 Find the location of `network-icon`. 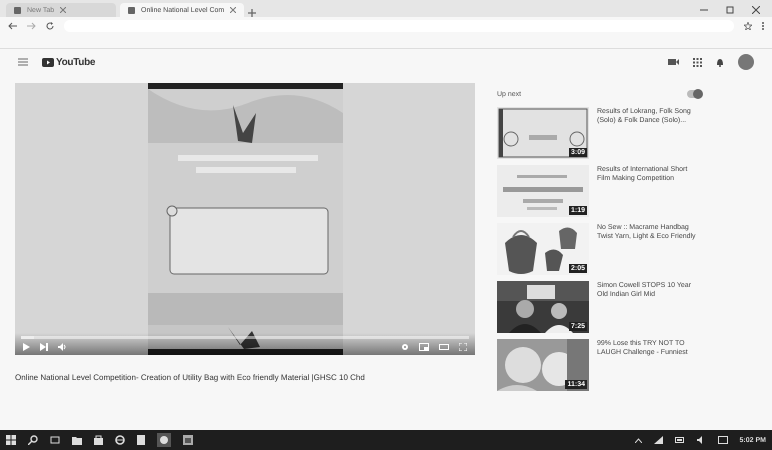

network-icon is located at coordinates (658, 440).